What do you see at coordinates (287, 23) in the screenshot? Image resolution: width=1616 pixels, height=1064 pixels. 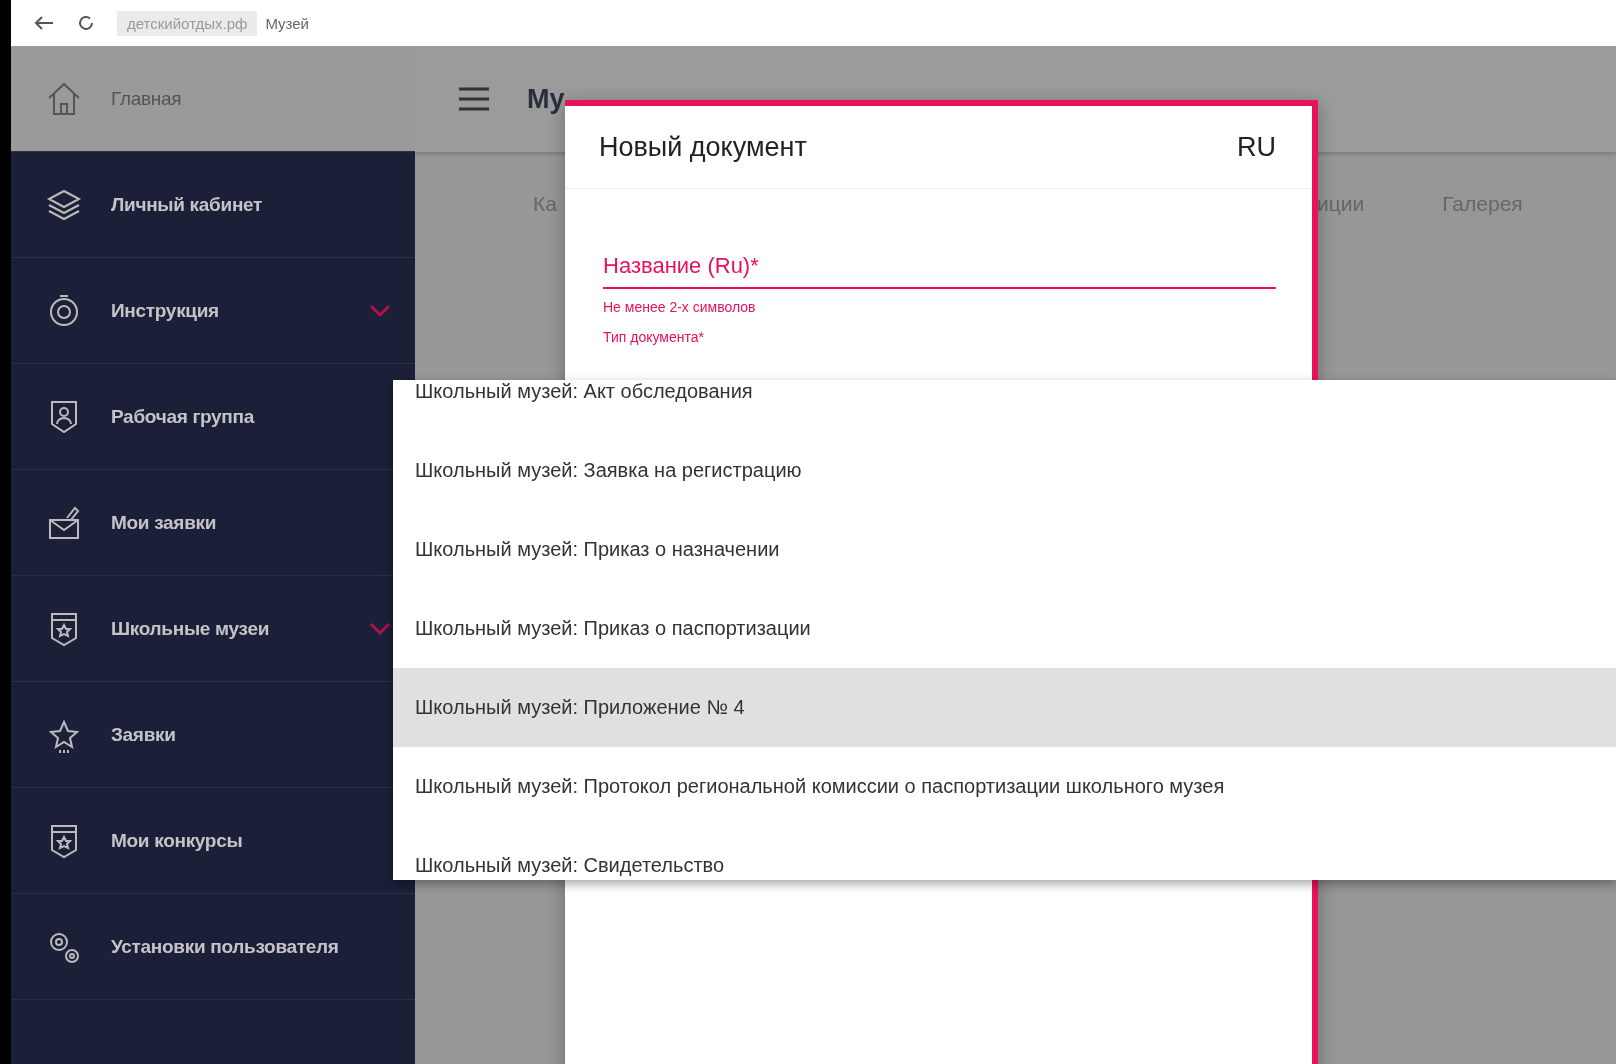 I see `page-title: Музей` at bounding box center [287, 23].